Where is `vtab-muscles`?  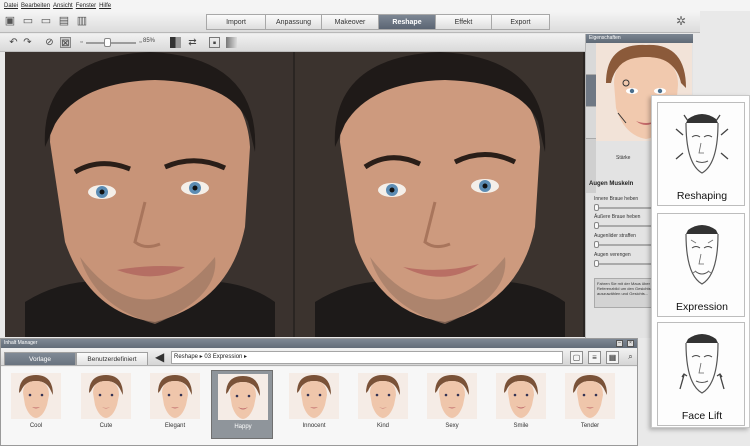 vtab-muscles is located at coordinates (591, 91).